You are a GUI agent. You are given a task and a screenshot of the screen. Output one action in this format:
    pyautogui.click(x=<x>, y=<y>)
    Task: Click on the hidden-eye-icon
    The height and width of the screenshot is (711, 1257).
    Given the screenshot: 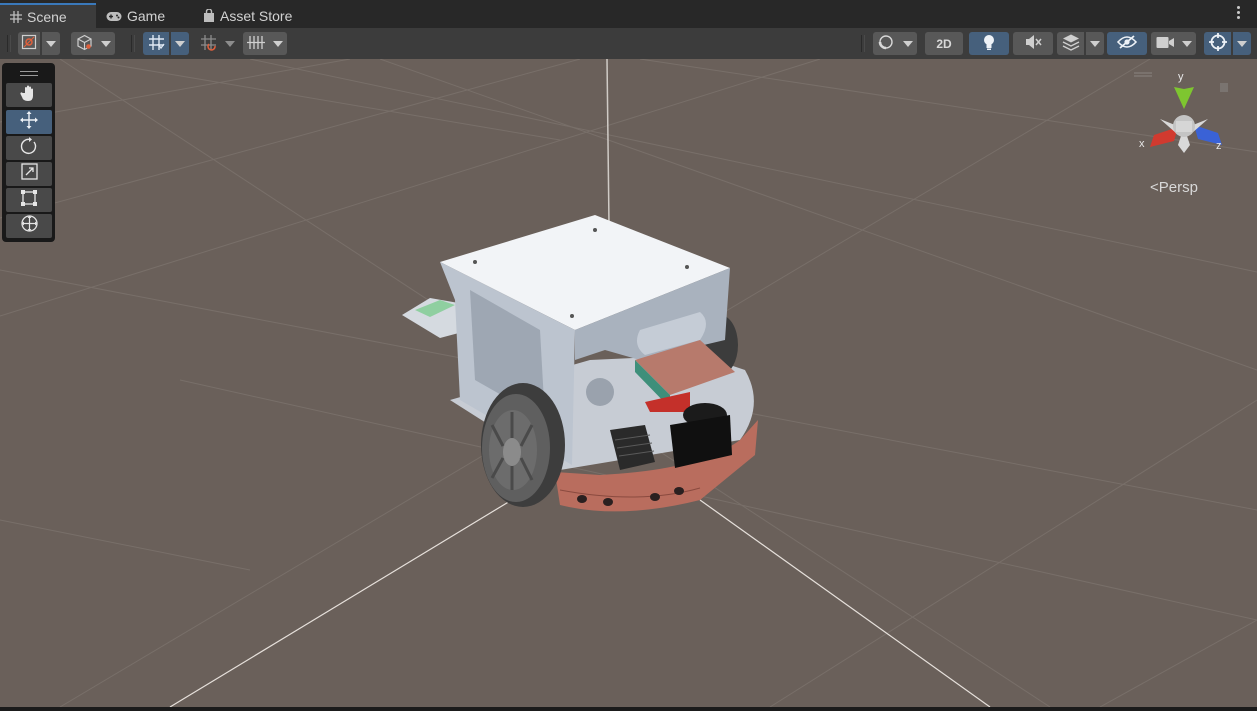 What is the action you would take?
    pyautogui.click(x=1127, y=43)
    